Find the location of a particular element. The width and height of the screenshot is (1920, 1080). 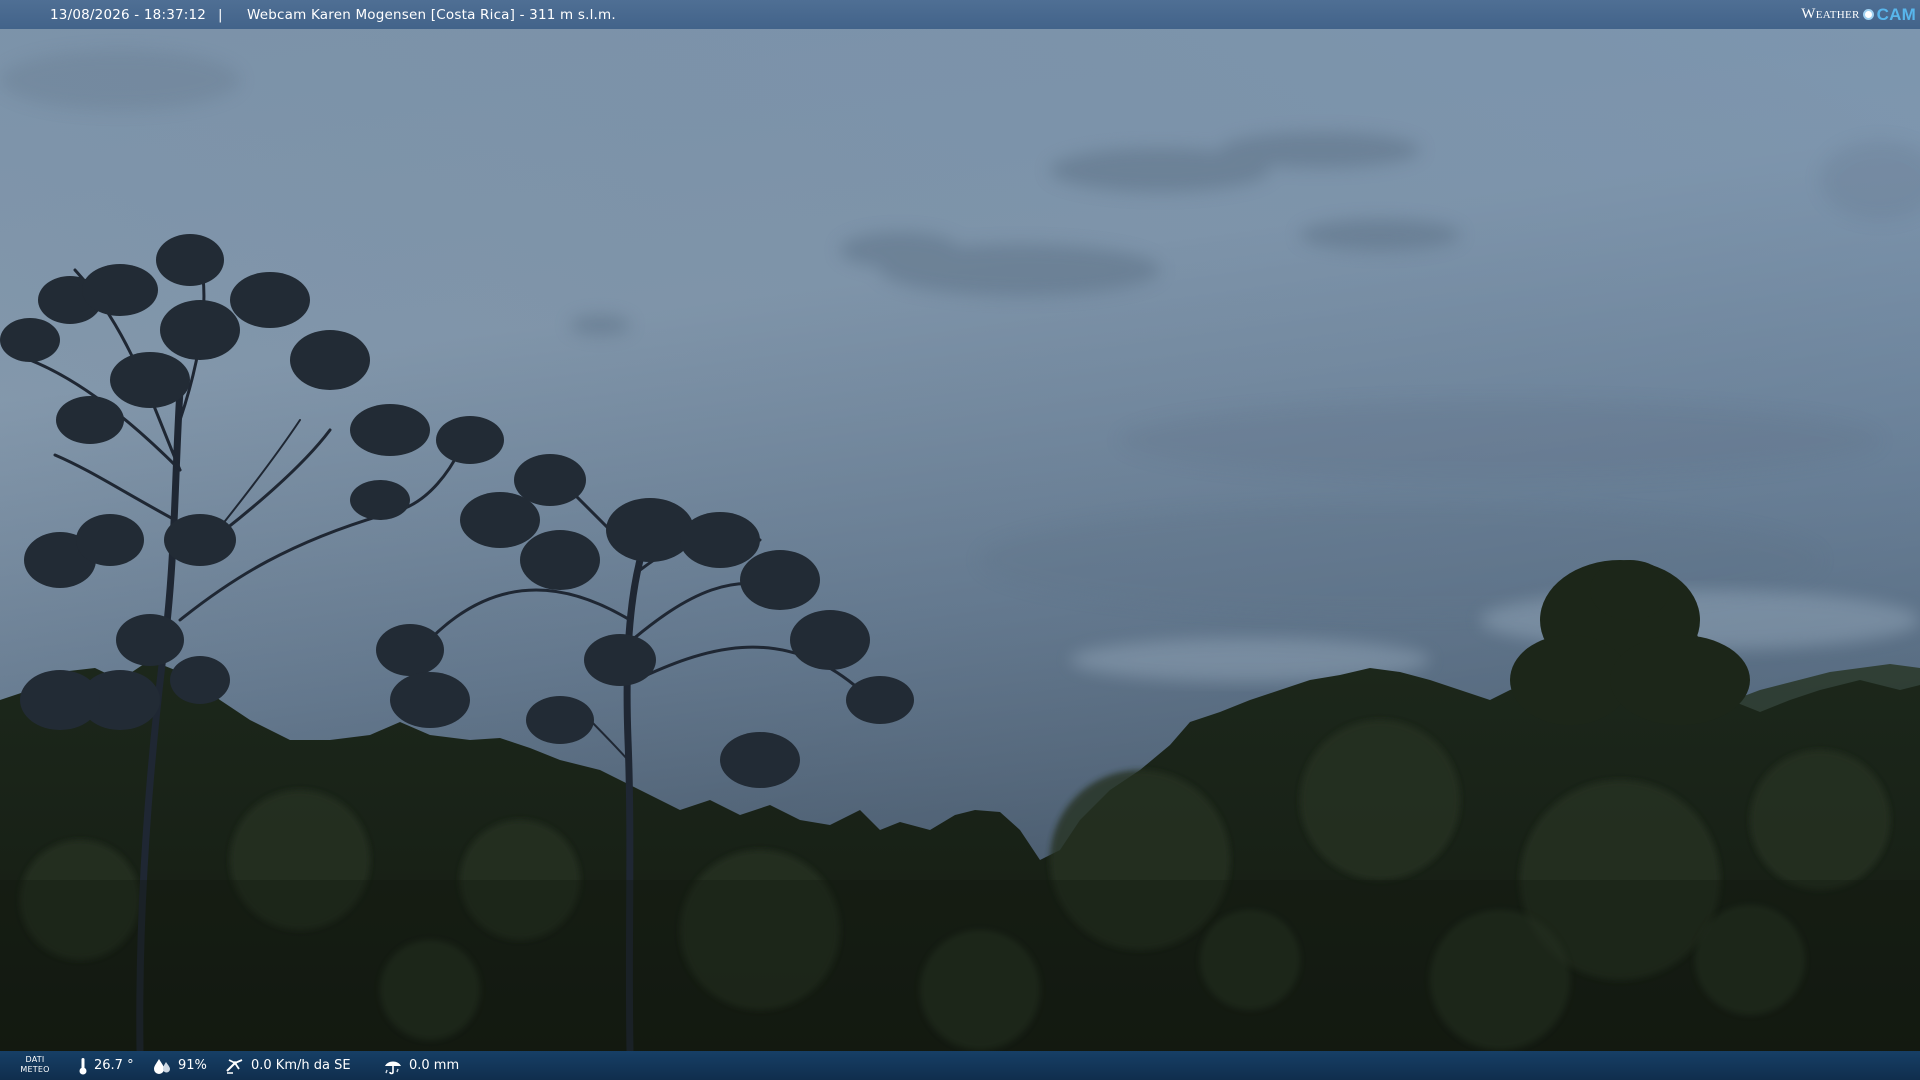

wind-reading: 0.0 Km/h da SE is located at coordinates (288, 1065).